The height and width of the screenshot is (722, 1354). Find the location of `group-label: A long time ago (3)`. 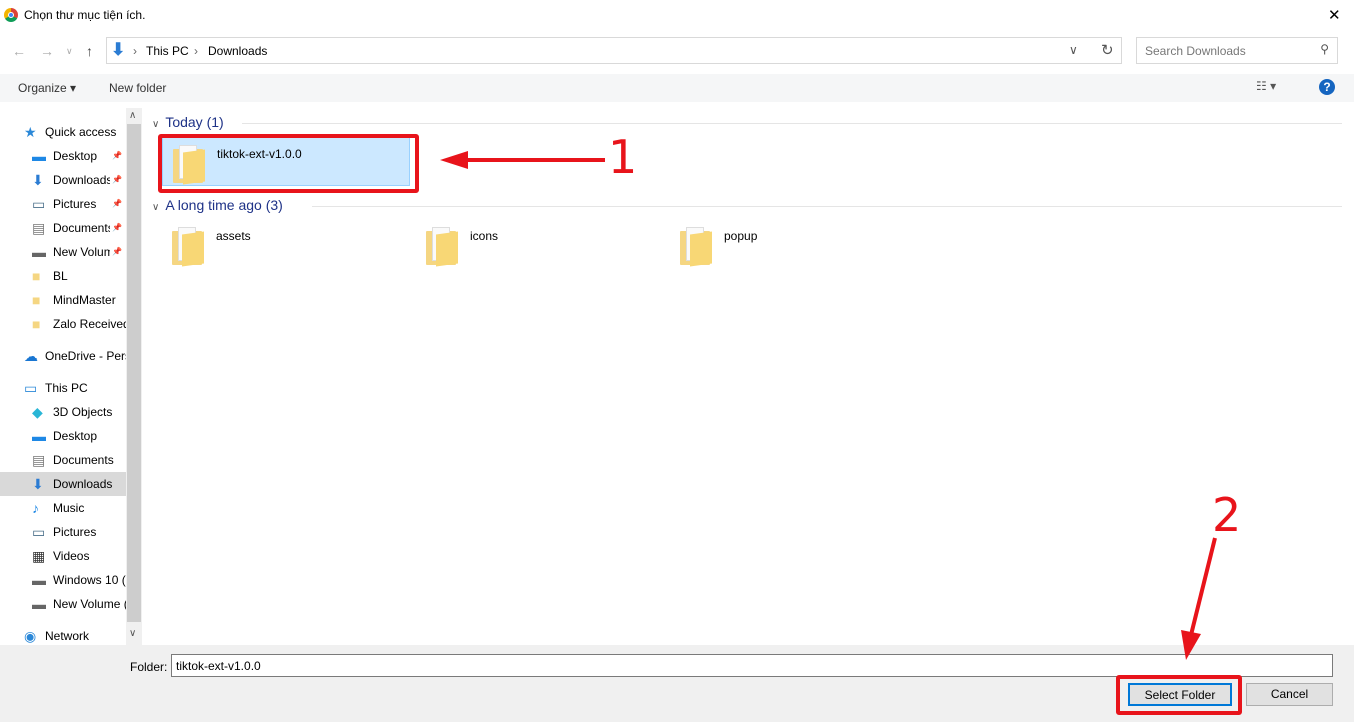

group-label: A long time ago (3) is located at coordinates (224, 205).